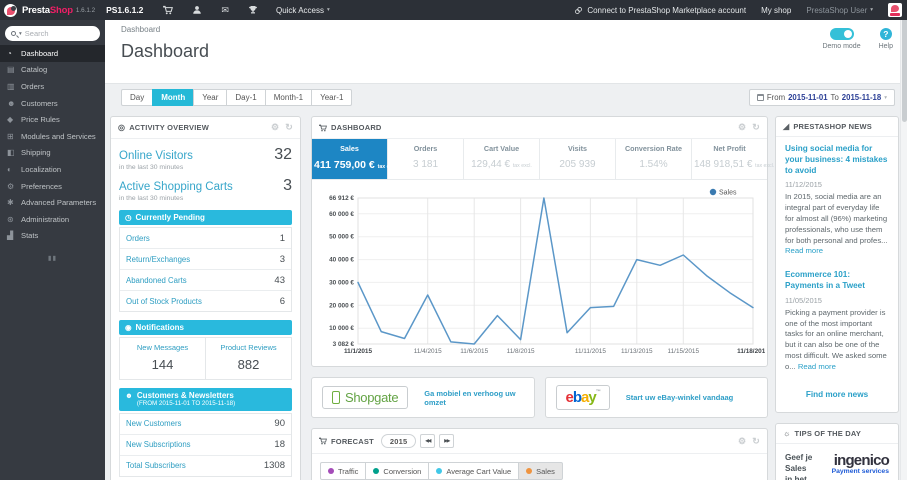  I want to click on table-row: Abandoned Carts 43, so click(205, 279).